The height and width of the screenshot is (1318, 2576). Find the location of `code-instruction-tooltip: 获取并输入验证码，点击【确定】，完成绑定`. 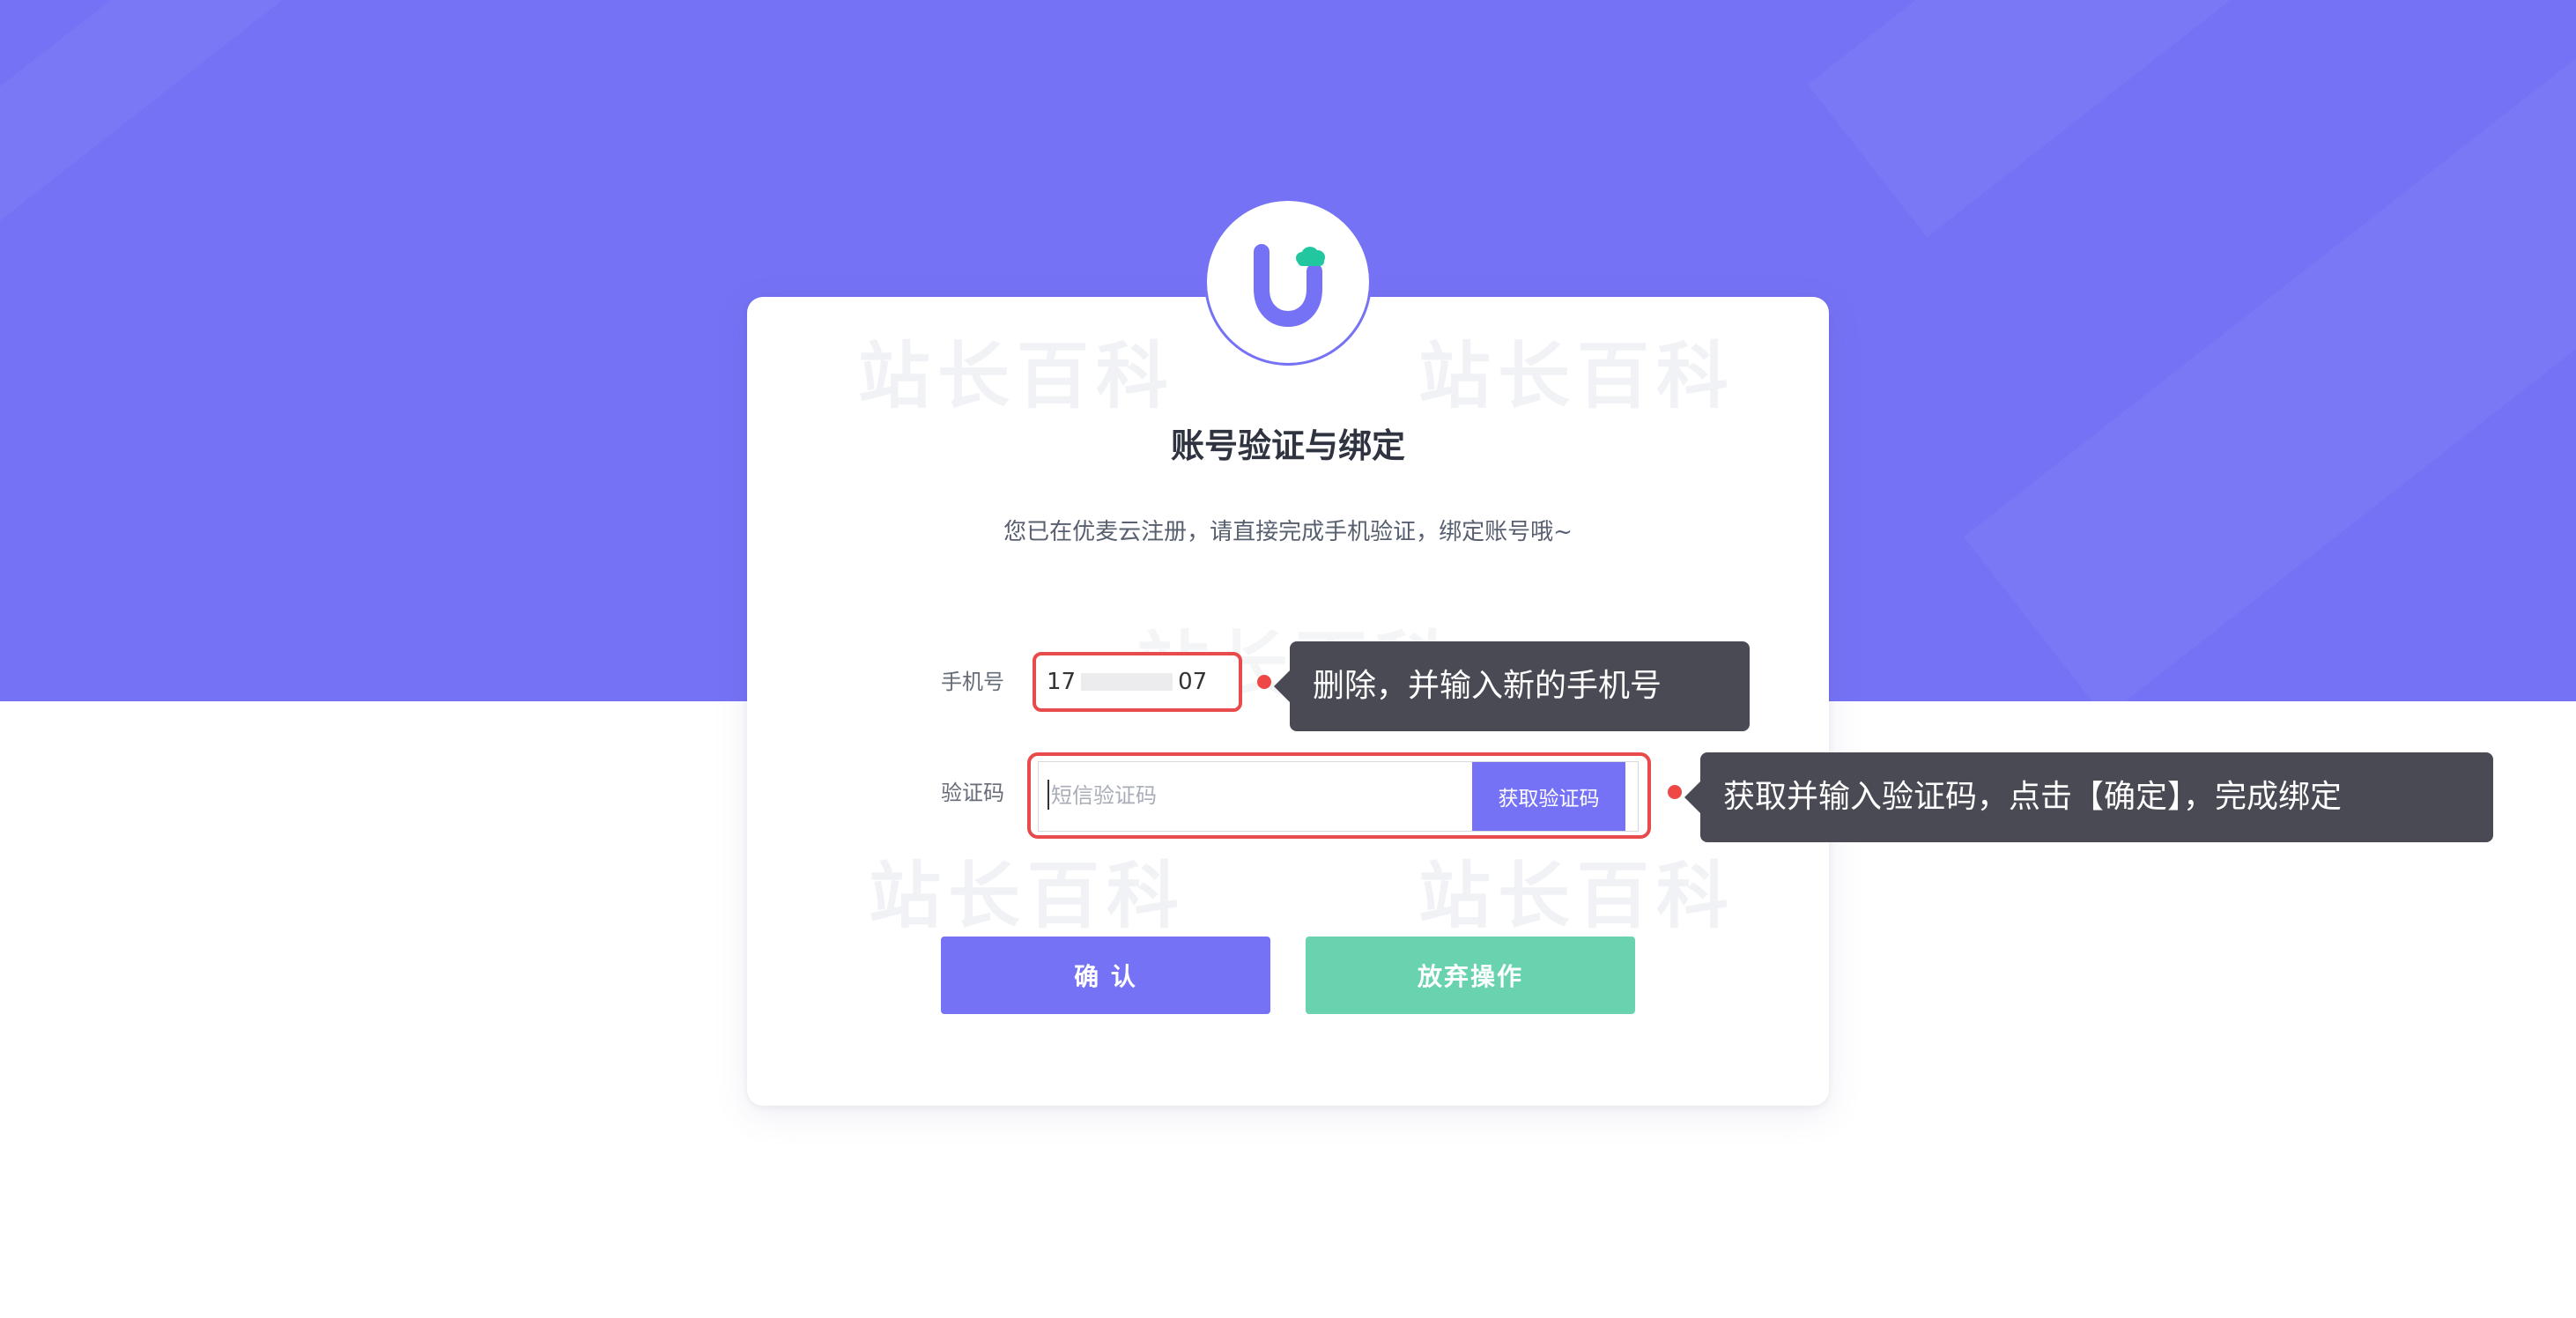

code-instruction-tooltip: 获取并输入验证码，点击【确定】，完成绑定 is located at coordinates (2089, 797).